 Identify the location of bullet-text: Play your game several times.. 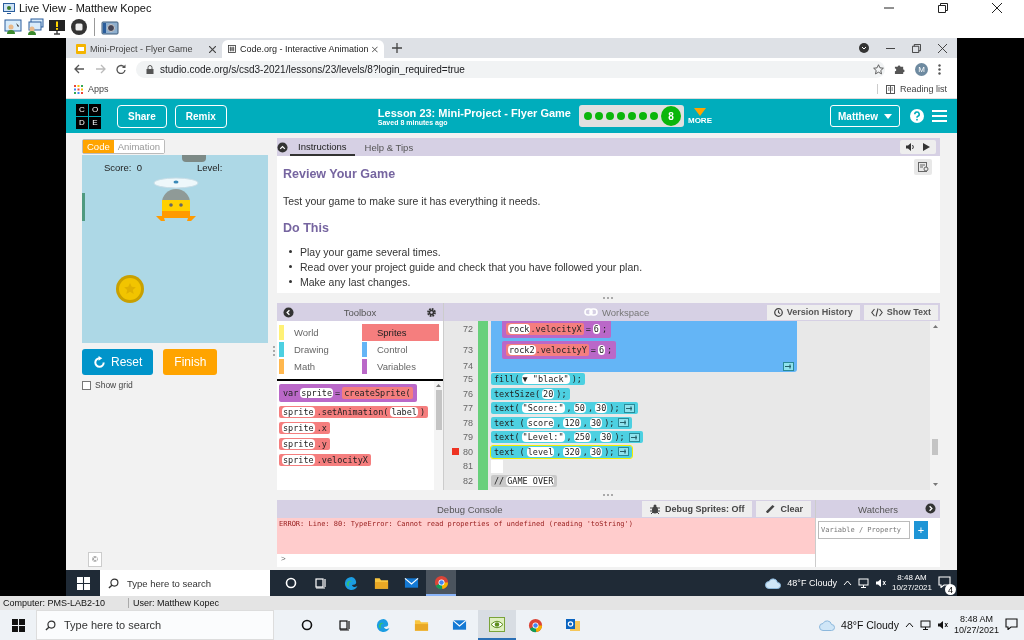
(370, 251).